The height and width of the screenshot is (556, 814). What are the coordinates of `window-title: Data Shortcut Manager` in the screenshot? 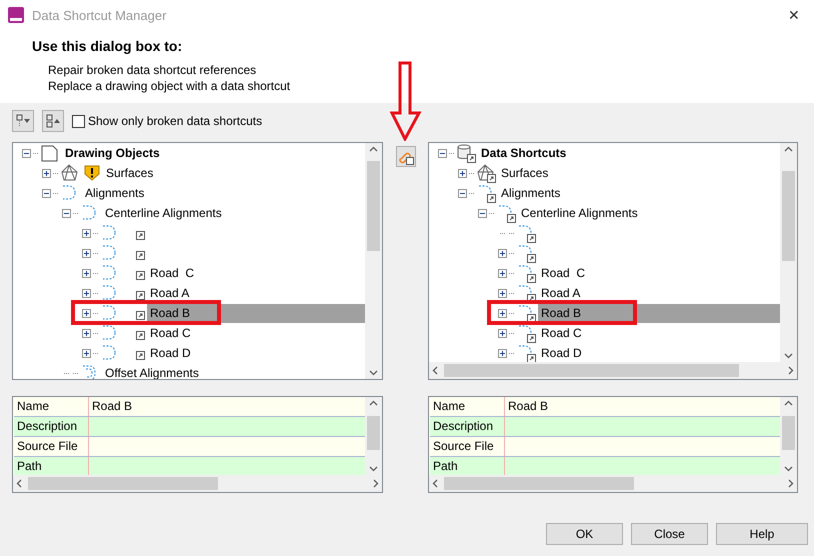 It's located at (100, 15).